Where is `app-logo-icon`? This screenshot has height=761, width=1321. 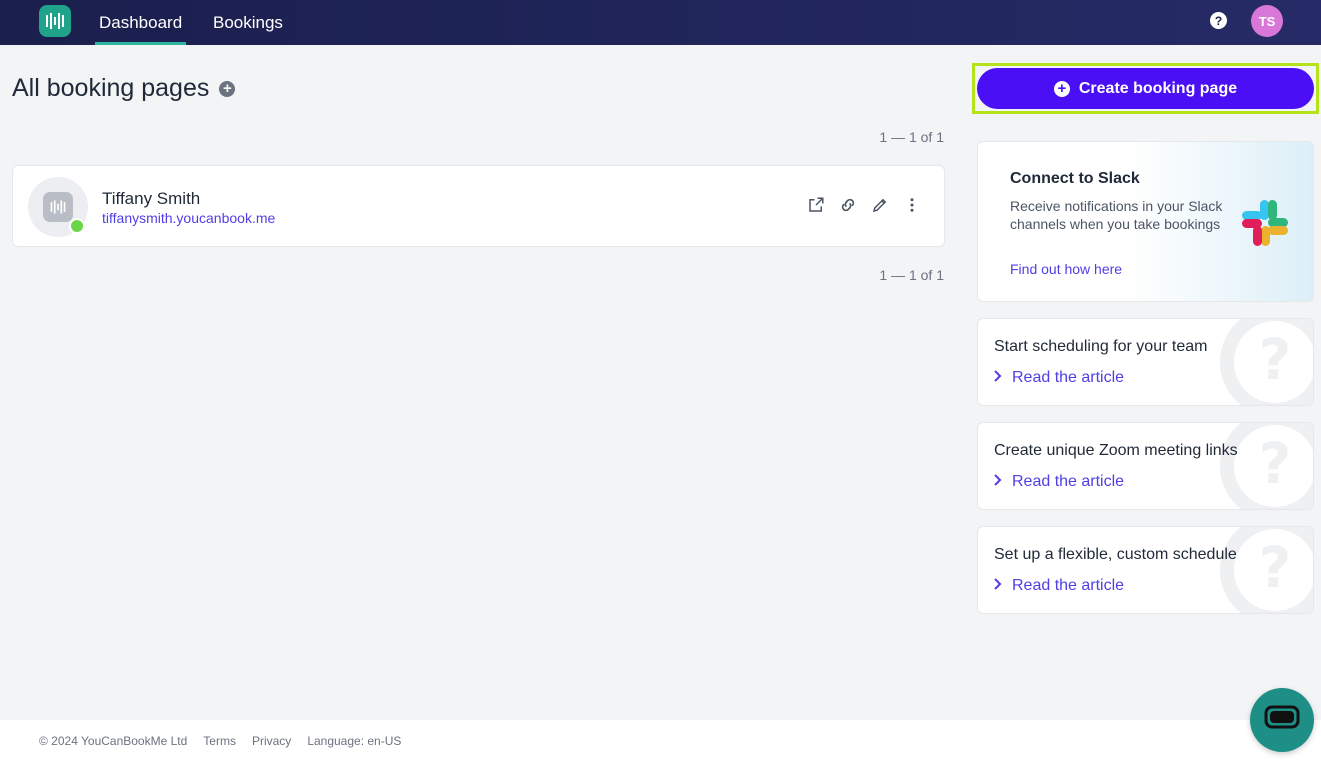
app-logo-icon is located at coordinates (55, 21).